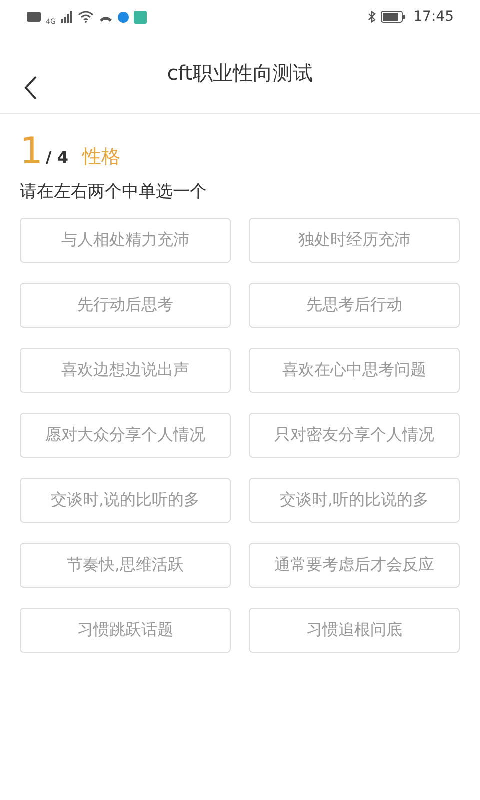 The image size is (480, 800). Describe the element at coordinates (354, 370) in the screenshot. I see `option-button: 喜欢在心中思考问题` at that location.